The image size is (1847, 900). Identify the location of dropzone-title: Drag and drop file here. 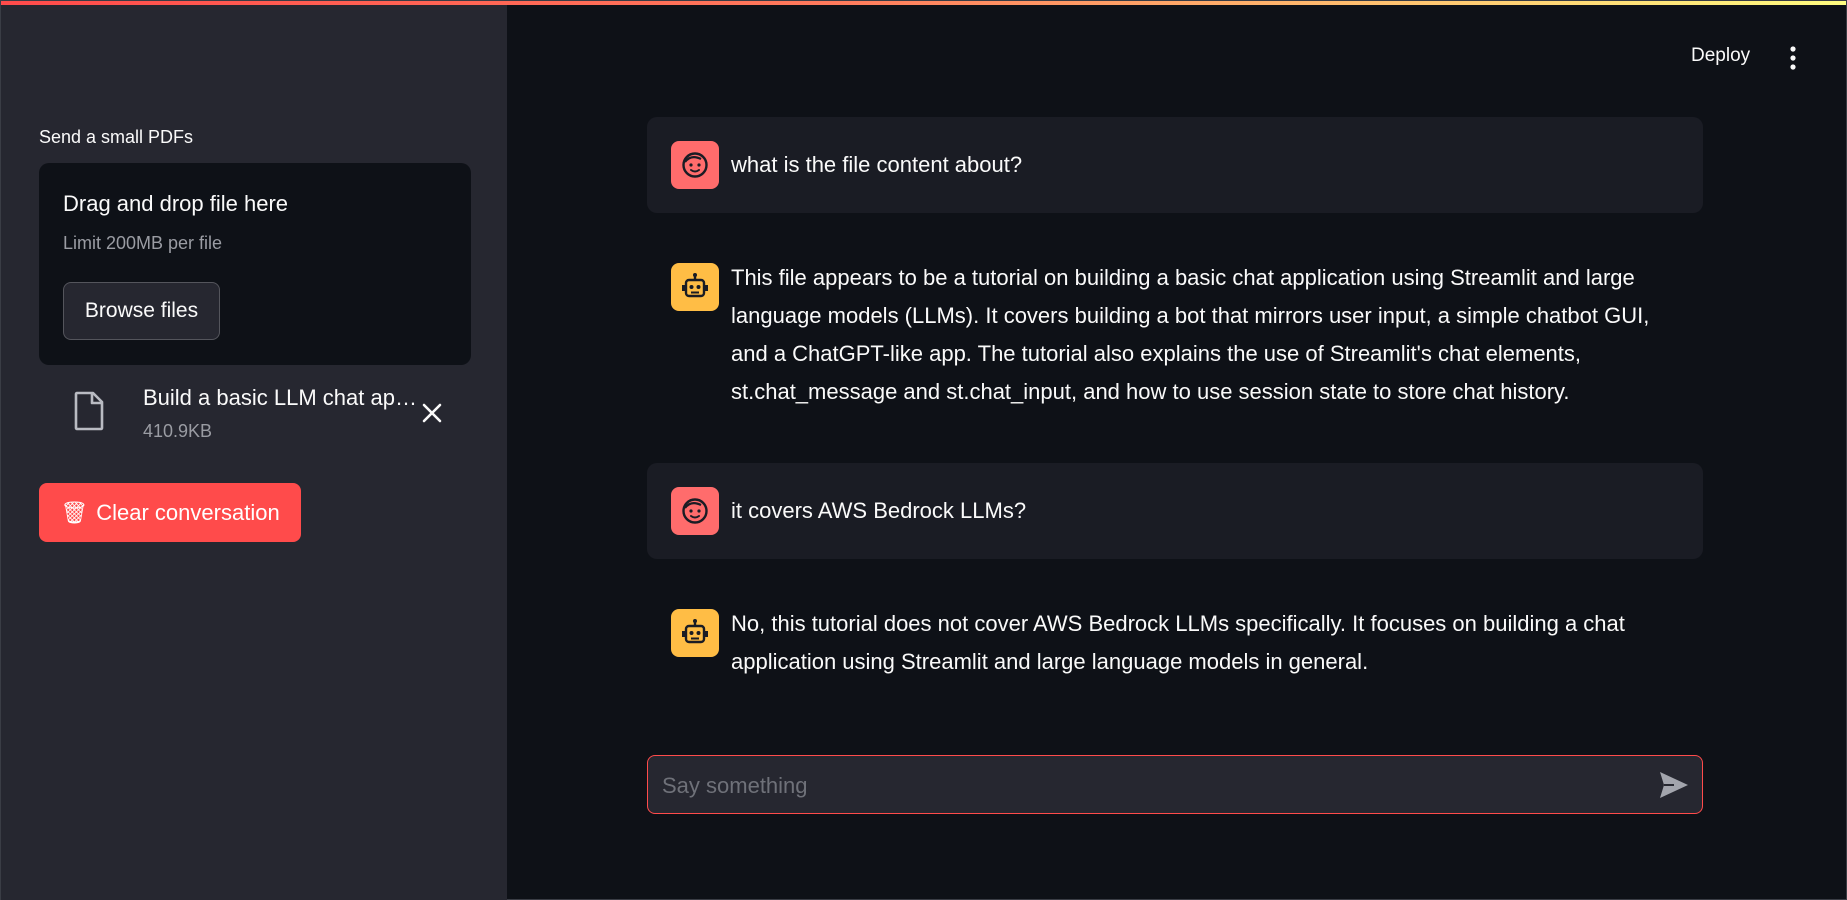
(176, 203).